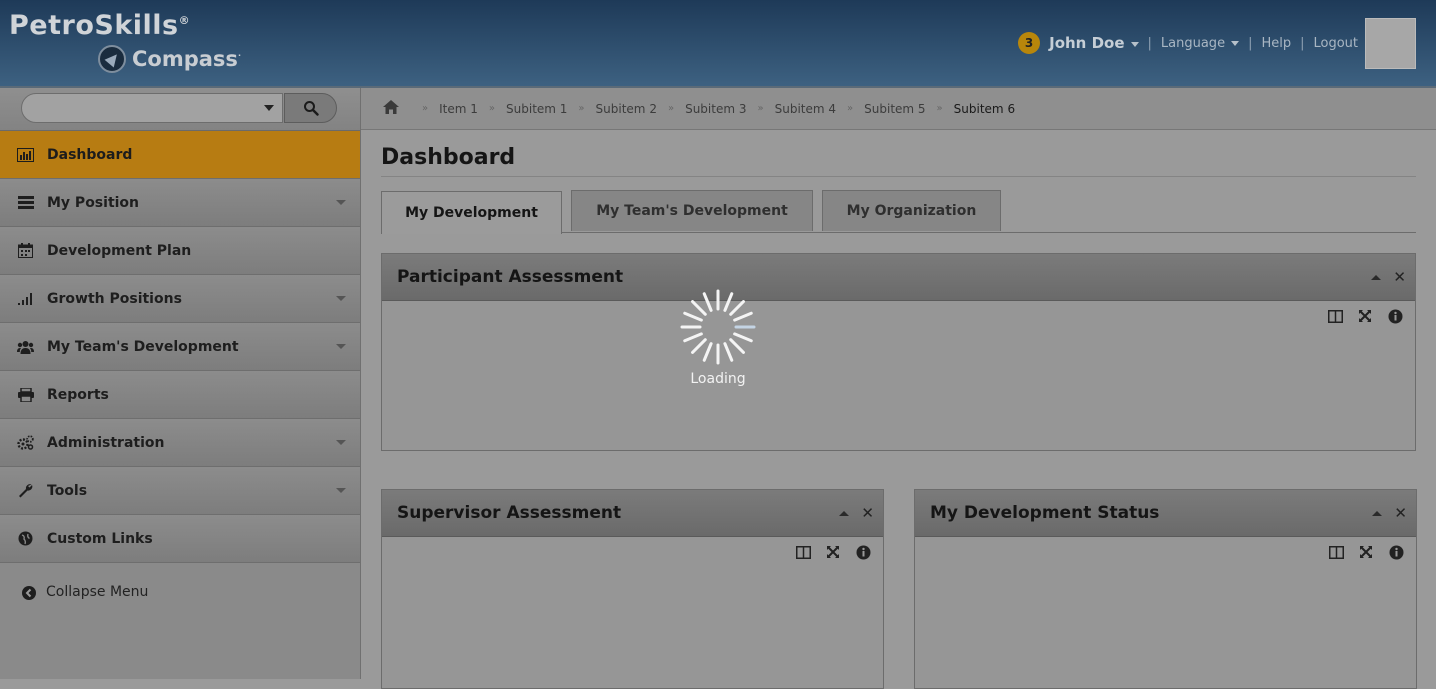 The height and width of the screenshot is (689, 1436). I want to click on sidebar-item-administration: Administration, so click(180, 443).